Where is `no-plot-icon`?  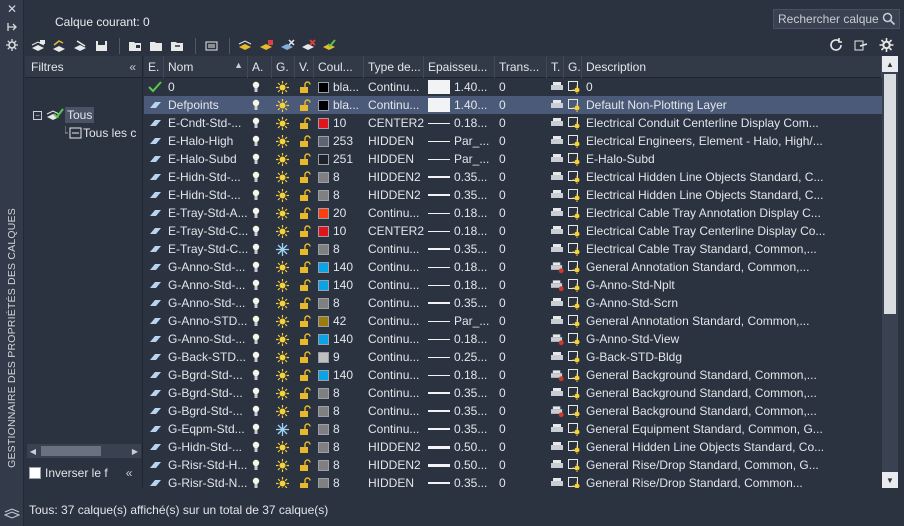 no-plot-icon is located at coordinates (555, 375).